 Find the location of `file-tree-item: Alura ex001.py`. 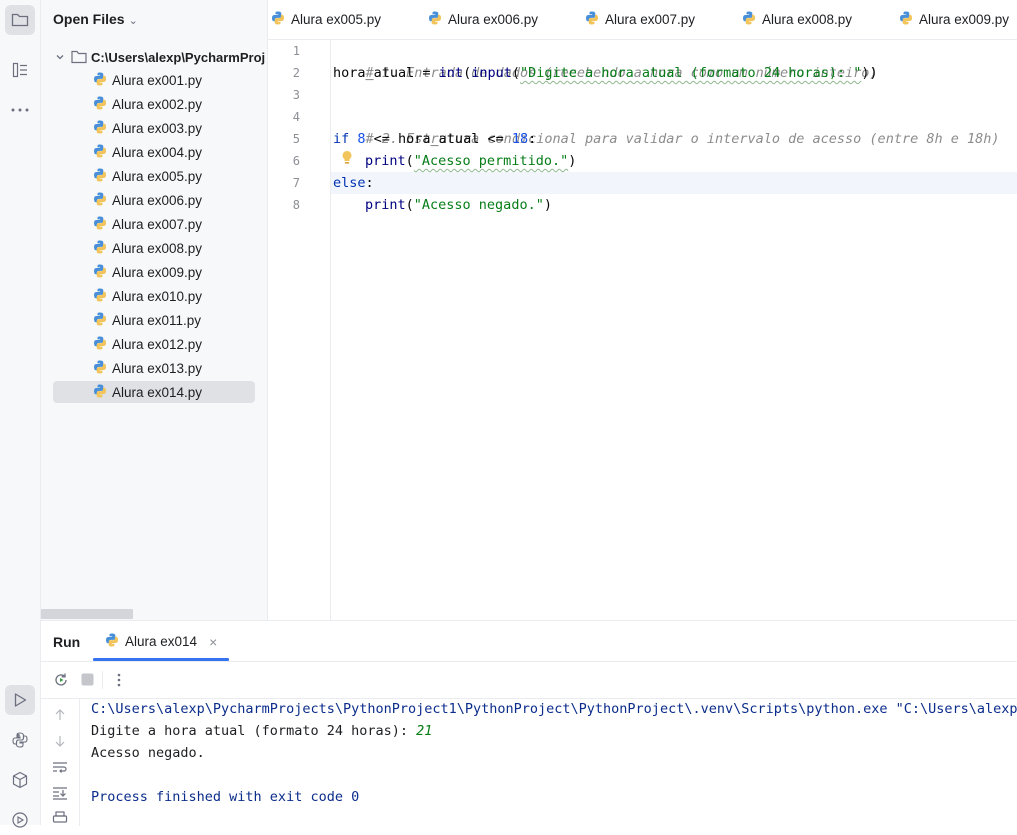

file-tree-item: Alura ex001.py is located at coordinates (154, 80).